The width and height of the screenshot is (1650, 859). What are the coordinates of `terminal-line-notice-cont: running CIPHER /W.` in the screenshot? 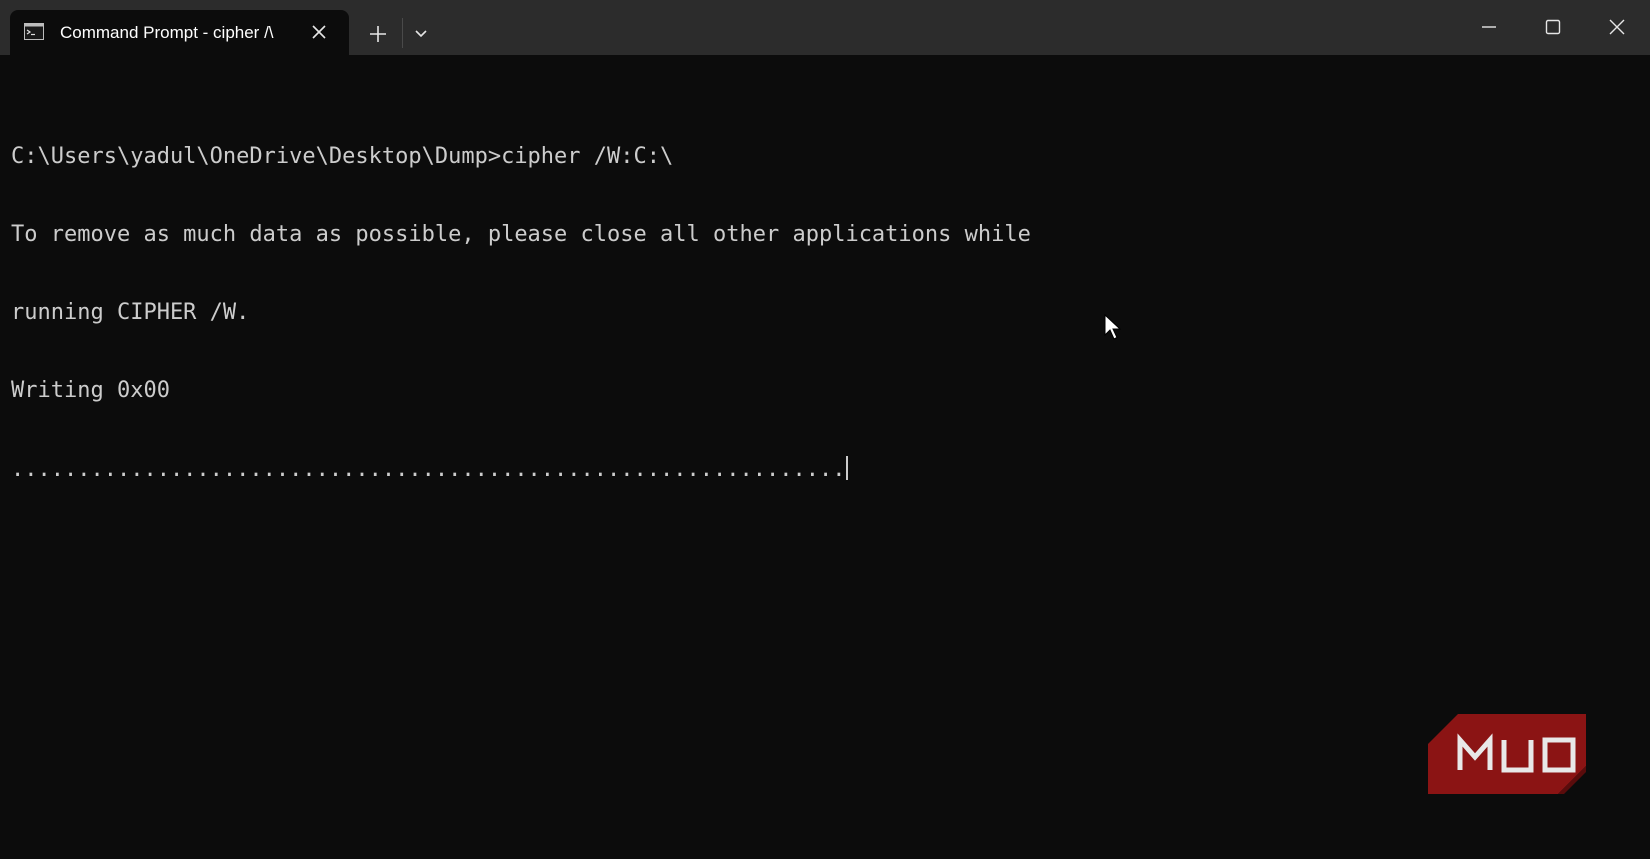 It's located at (130, 312).